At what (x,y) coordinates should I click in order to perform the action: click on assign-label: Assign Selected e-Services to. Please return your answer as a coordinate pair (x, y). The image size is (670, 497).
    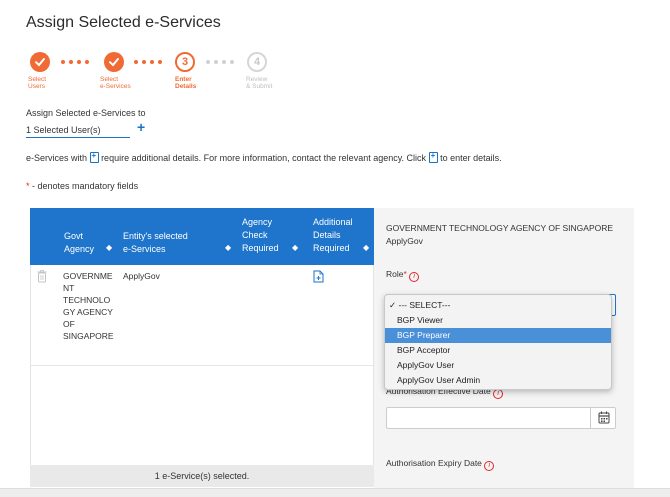
    Looking at the image, I should click on (86, 113).